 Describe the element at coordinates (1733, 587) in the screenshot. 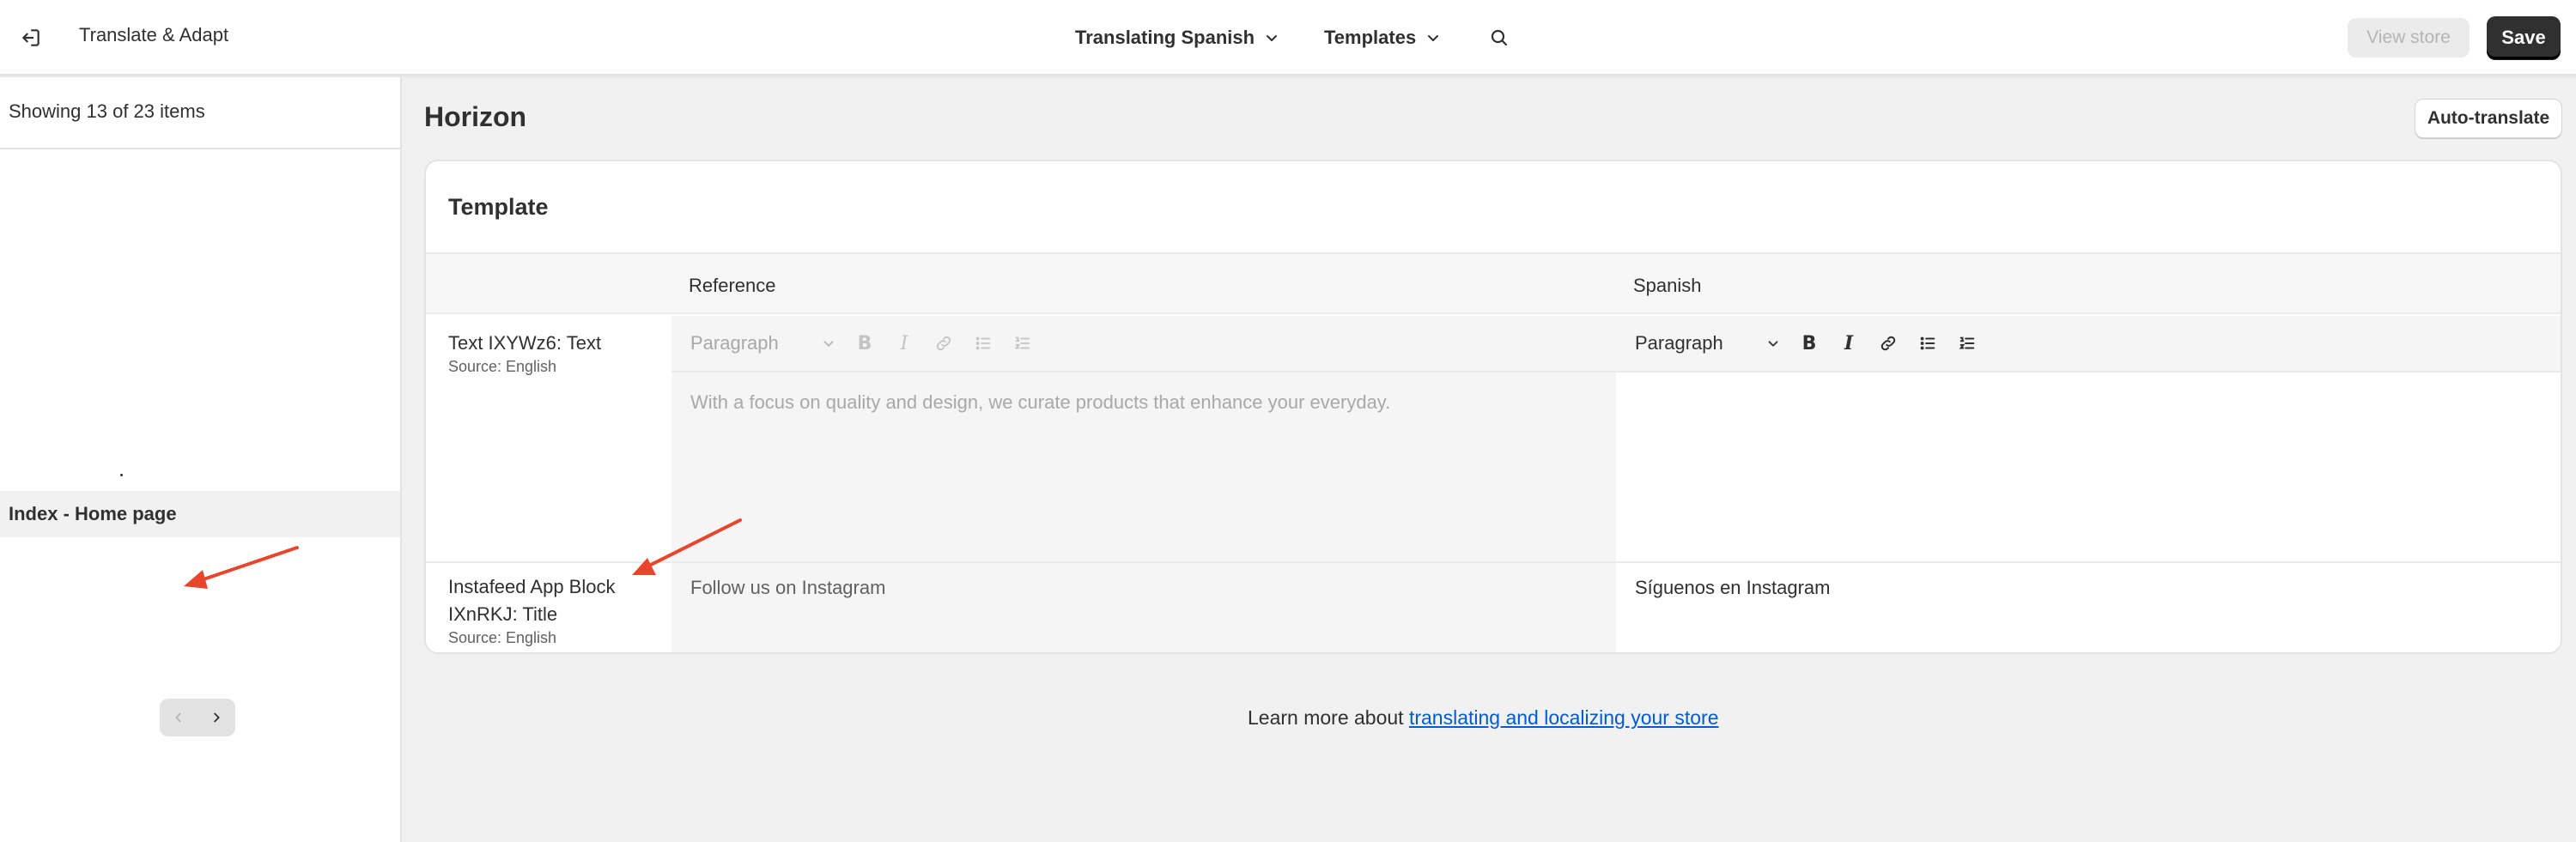

I see `spanish-text: Síguenos en Instagram` at that location.